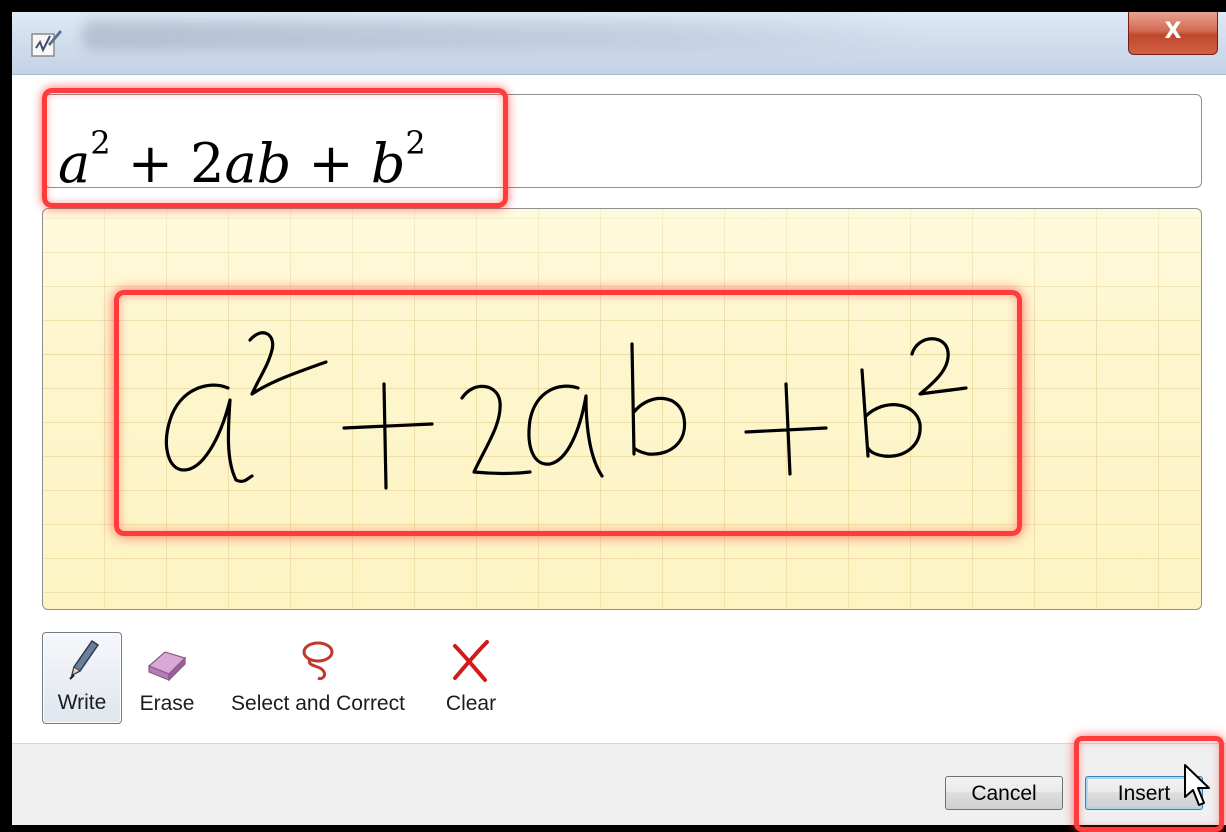  What do you see at coordinates (275, 148) in the screenshot?
I see `result-highlight-box` at bounding box center [275, 148].